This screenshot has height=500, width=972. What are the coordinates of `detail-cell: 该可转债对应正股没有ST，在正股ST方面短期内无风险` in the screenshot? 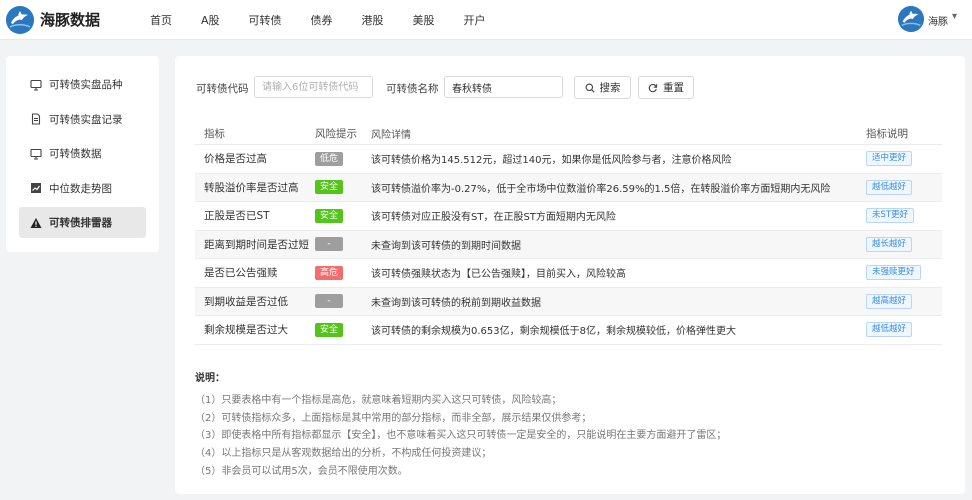 It's located at (493, 218).